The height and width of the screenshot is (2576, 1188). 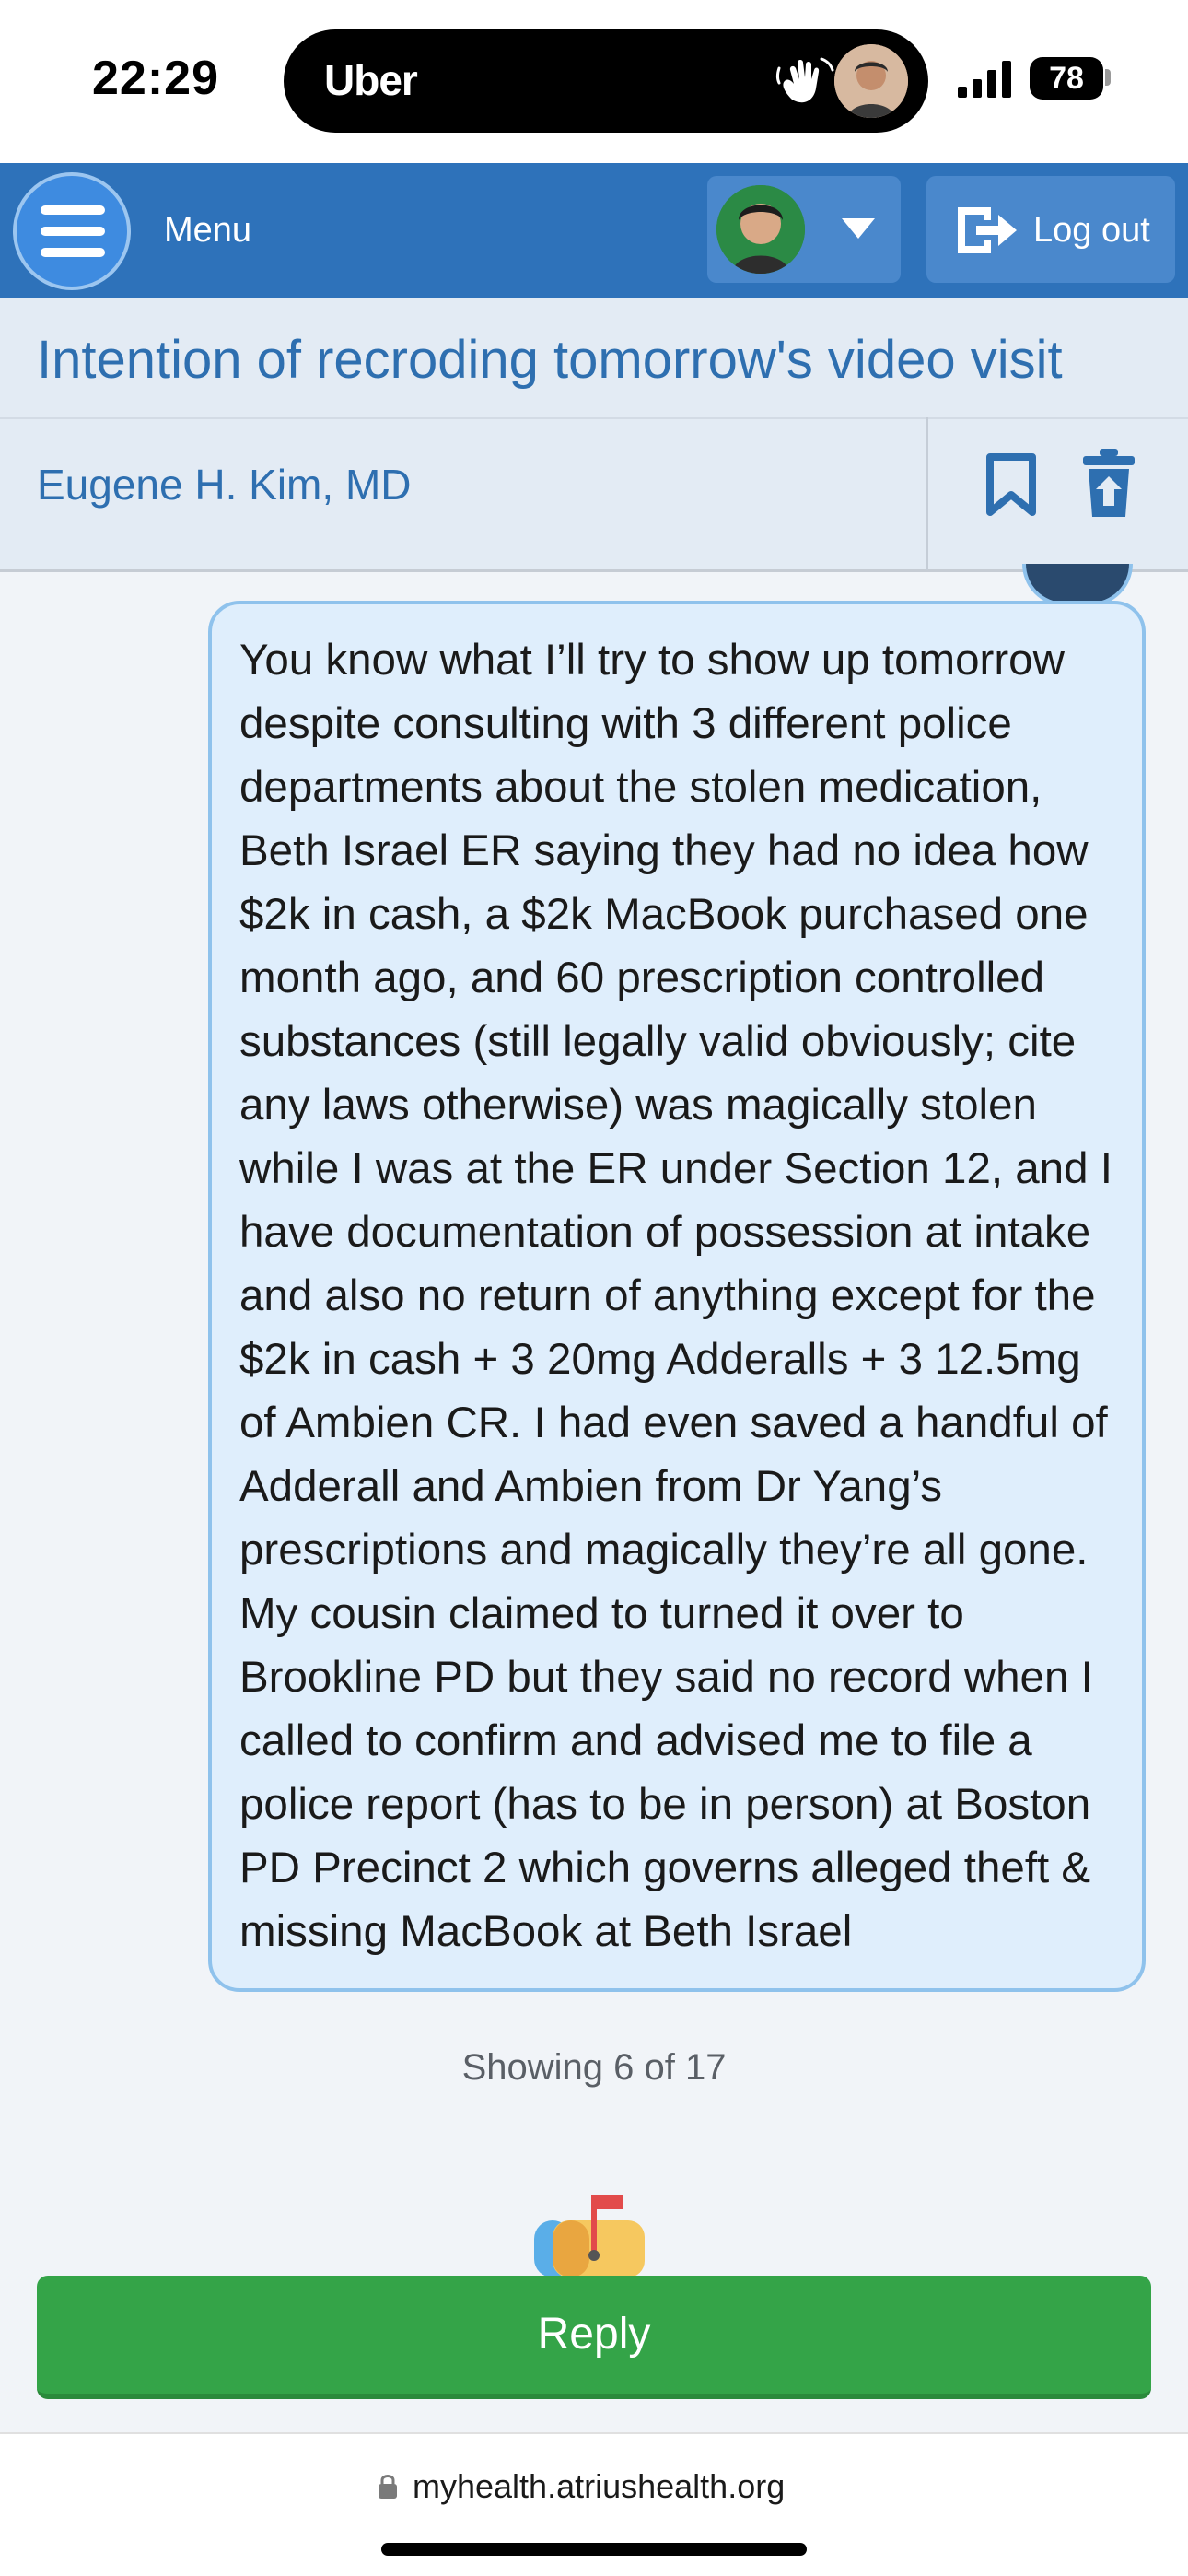 I want to click on status-bar: 22:29 Uber 78, so click(x=594, y=81).